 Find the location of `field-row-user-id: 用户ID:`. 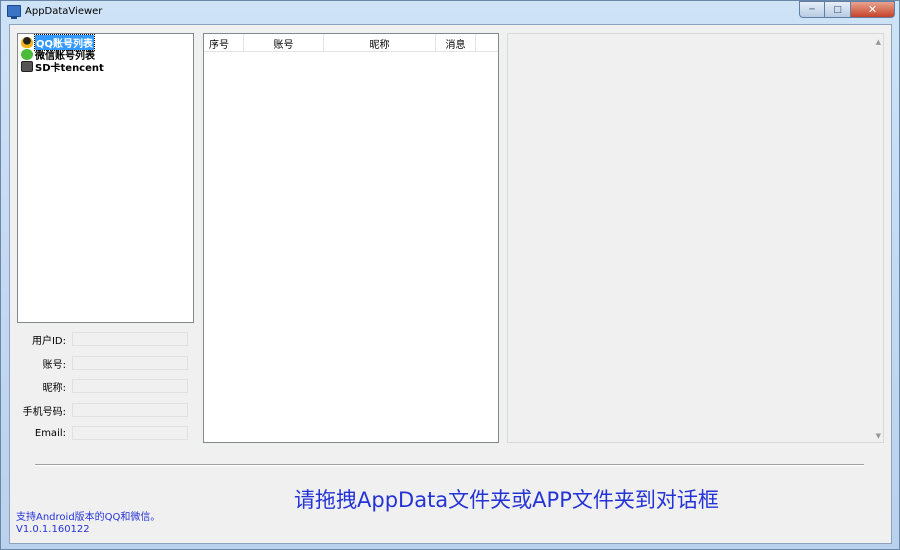

field-row-user-id: 用户ID: is located at coordinates (105, 339).